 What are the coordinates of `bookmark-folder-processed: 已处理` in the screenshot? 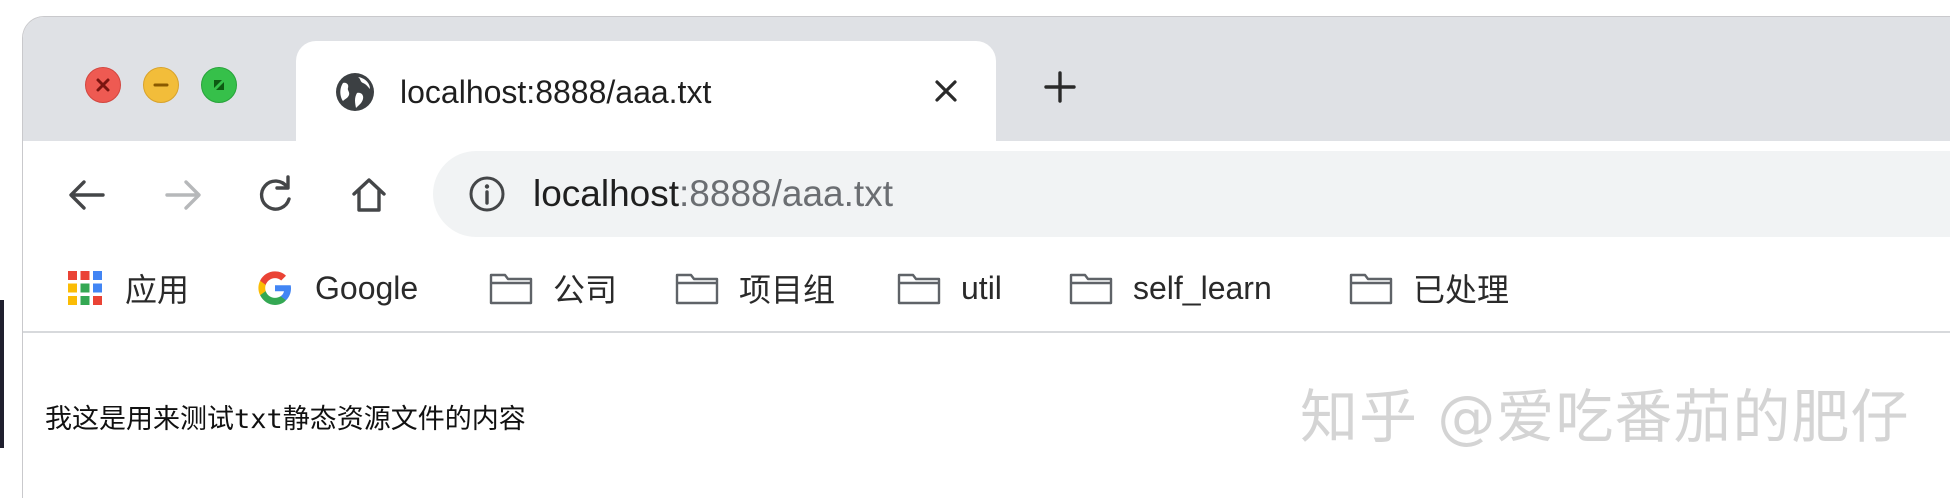 It's located at (1429, 288).